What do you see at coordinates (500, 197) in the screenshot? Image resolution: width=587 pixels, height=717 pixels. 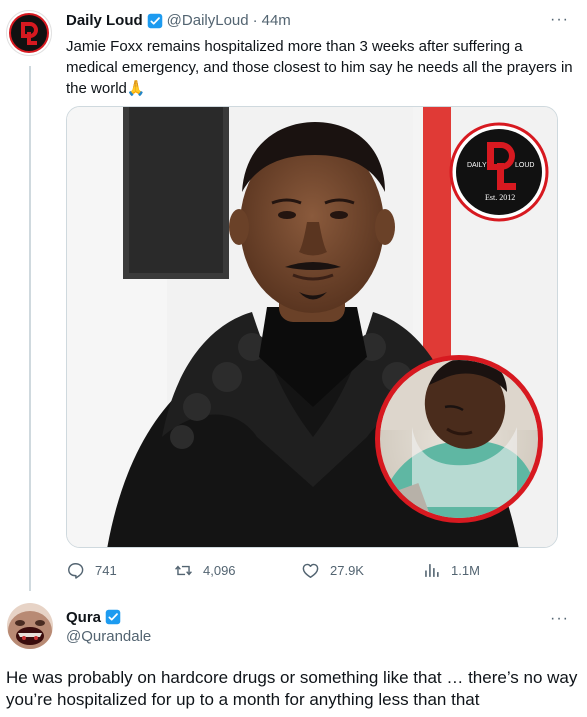 I see `svg-text: Est. 2012` at bounding box center [500, 197].